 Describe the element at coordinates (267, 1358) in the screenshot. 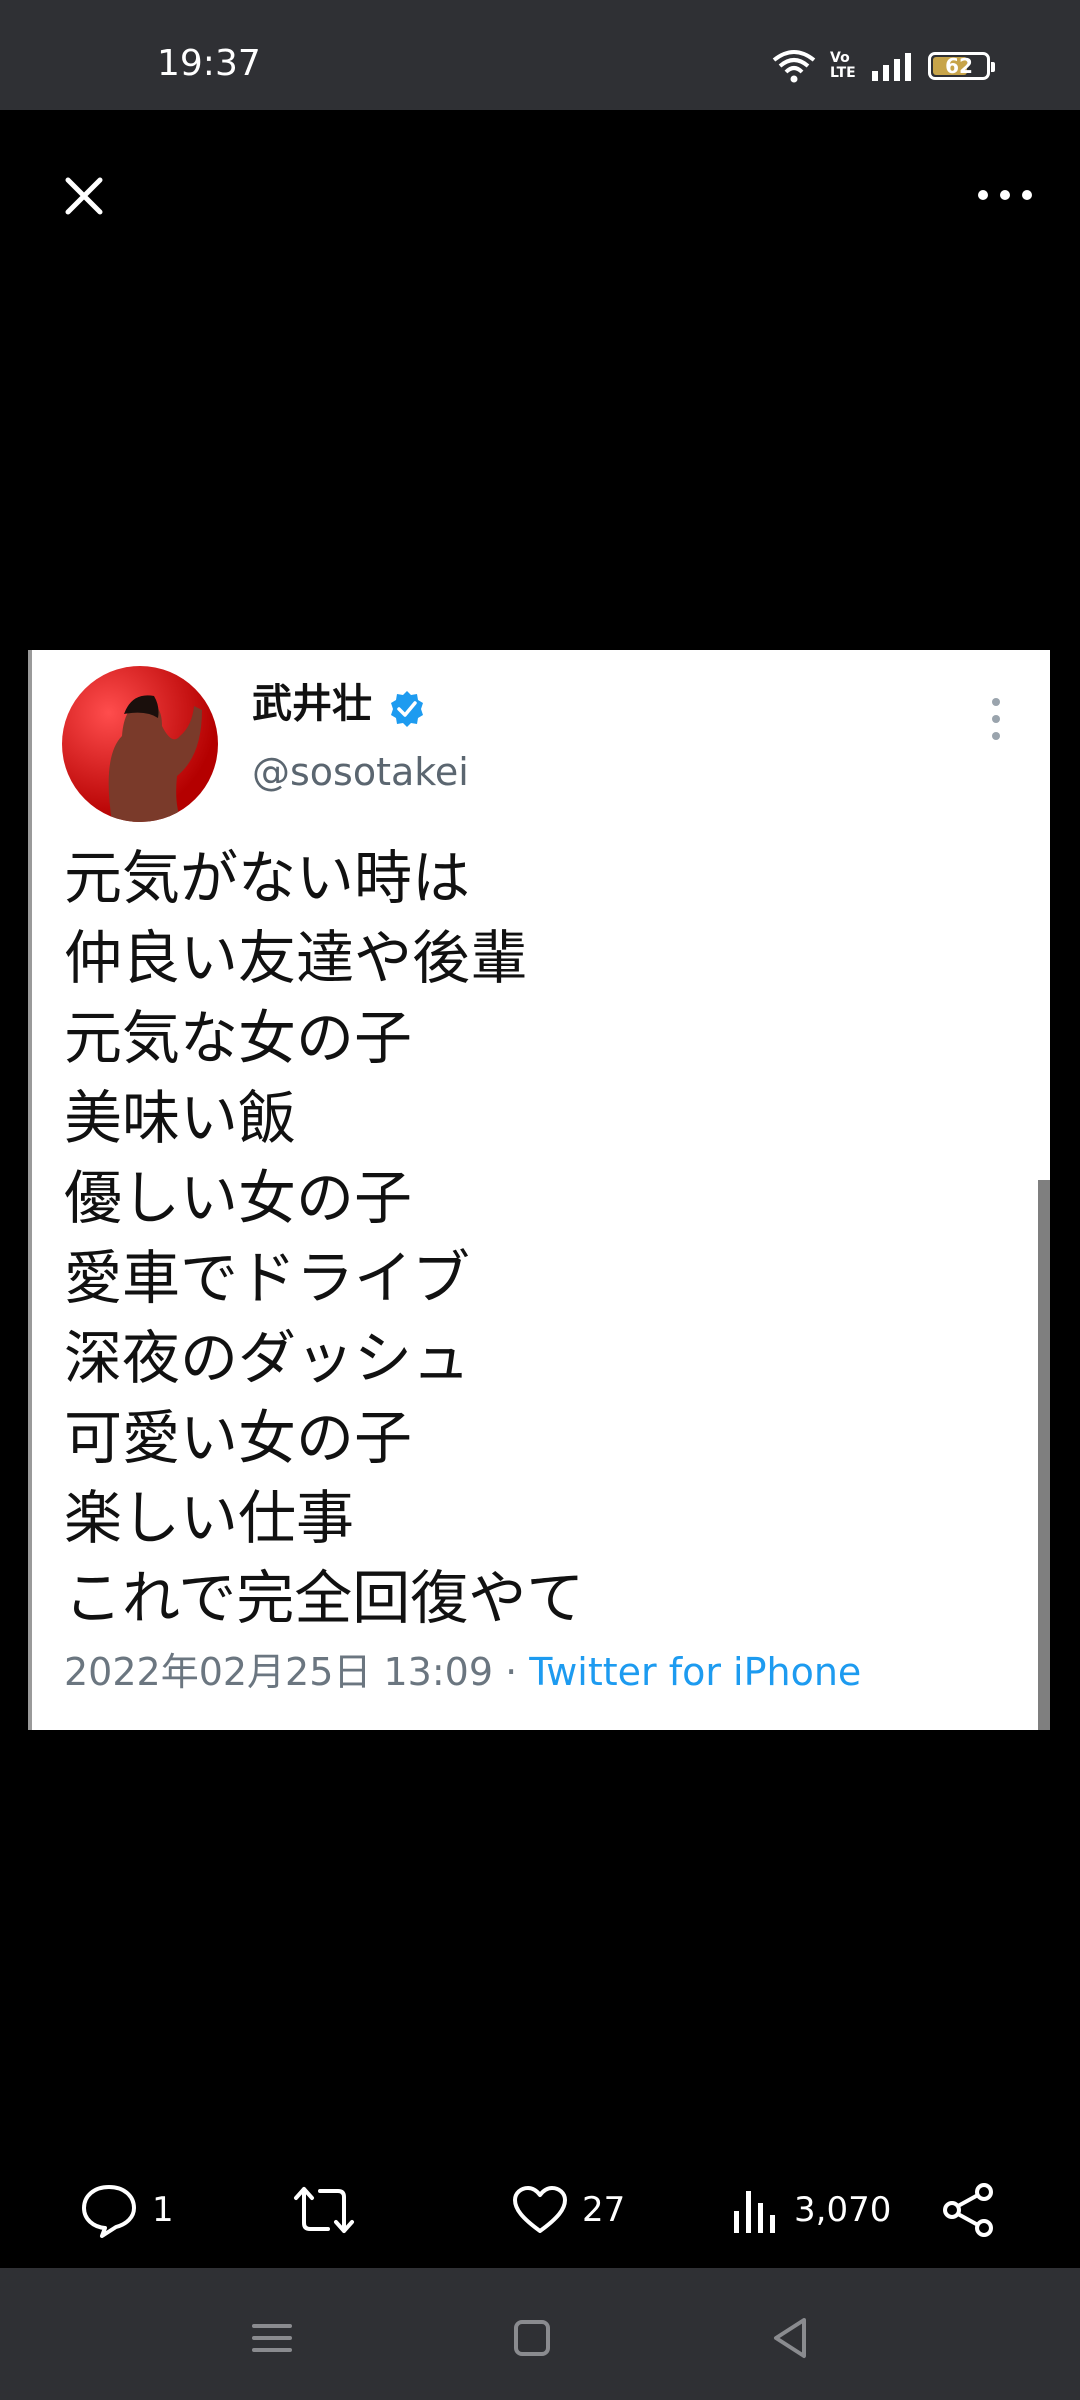

I see `tweet-line: 深夜のダッシュ` at that location.